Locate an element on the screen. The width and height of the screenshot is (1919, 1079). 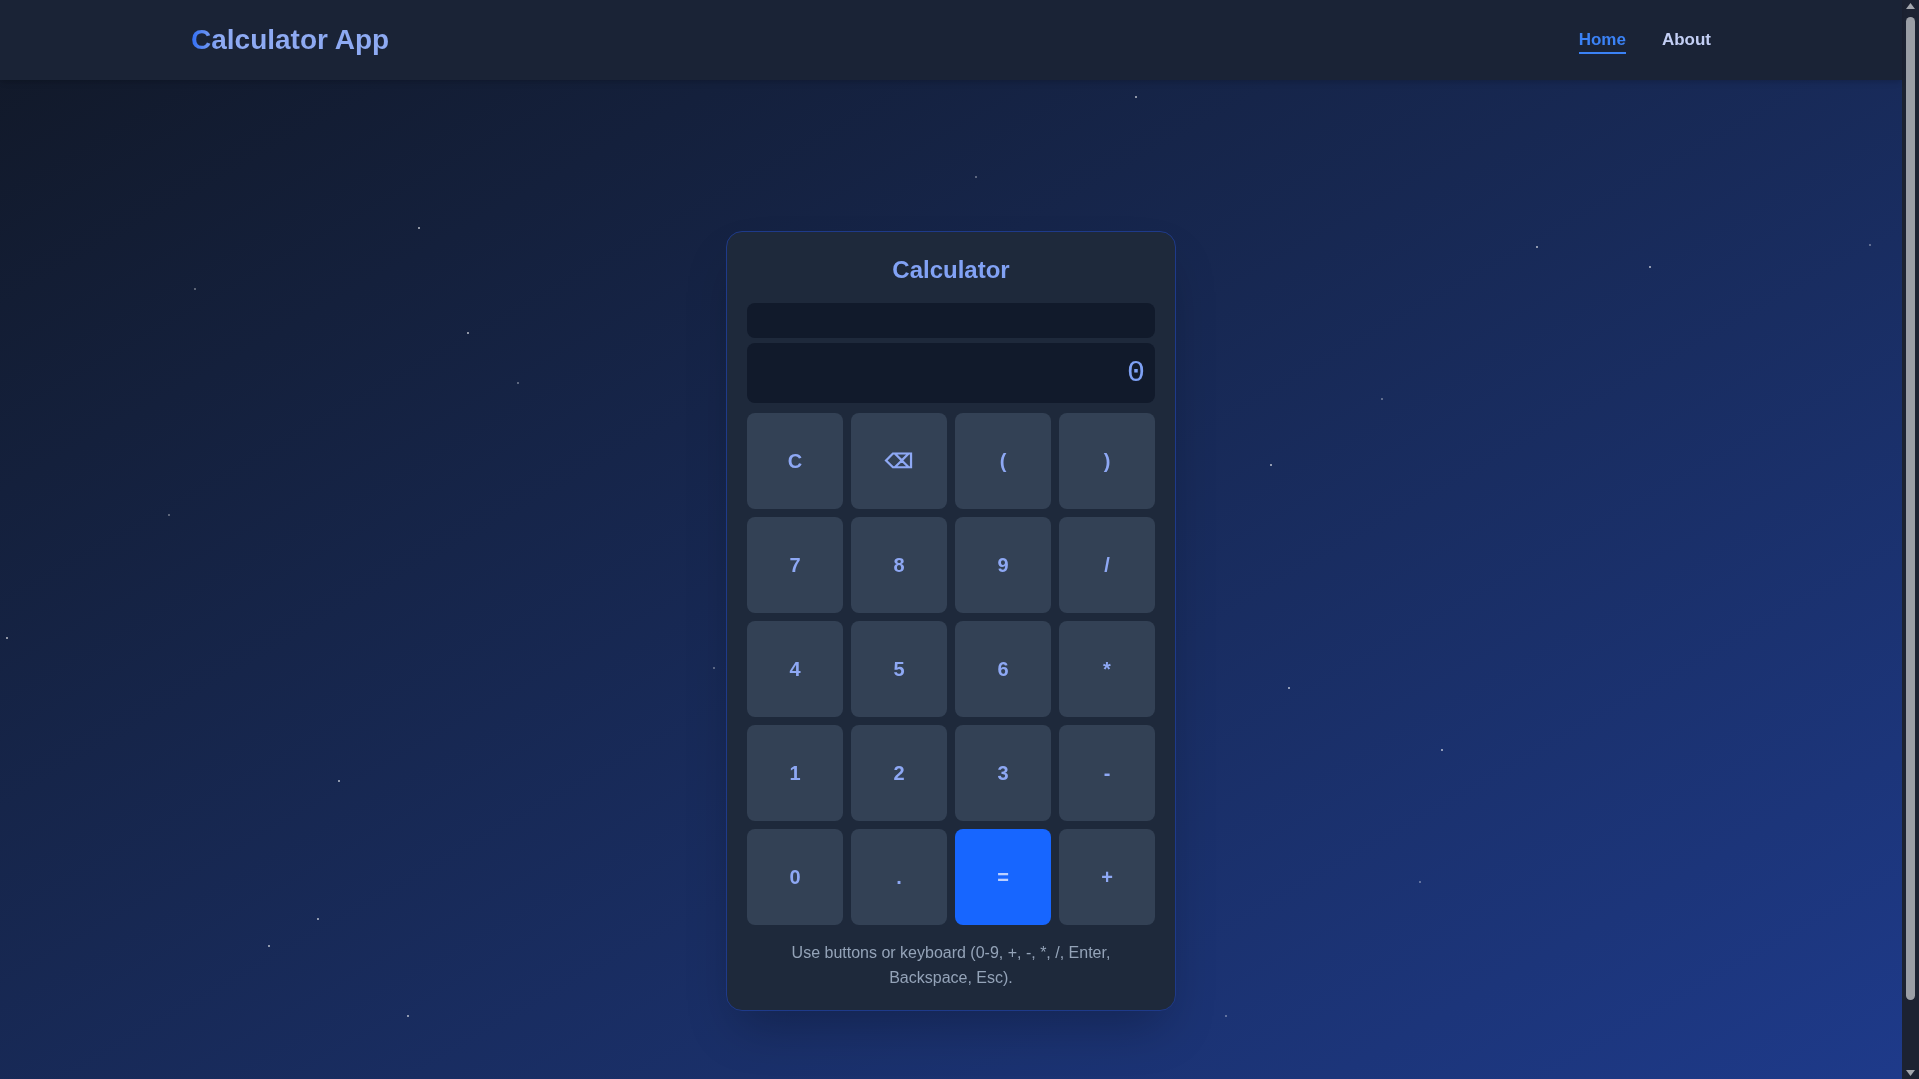
digit-key: 4 is located at coordinates (795, 669).